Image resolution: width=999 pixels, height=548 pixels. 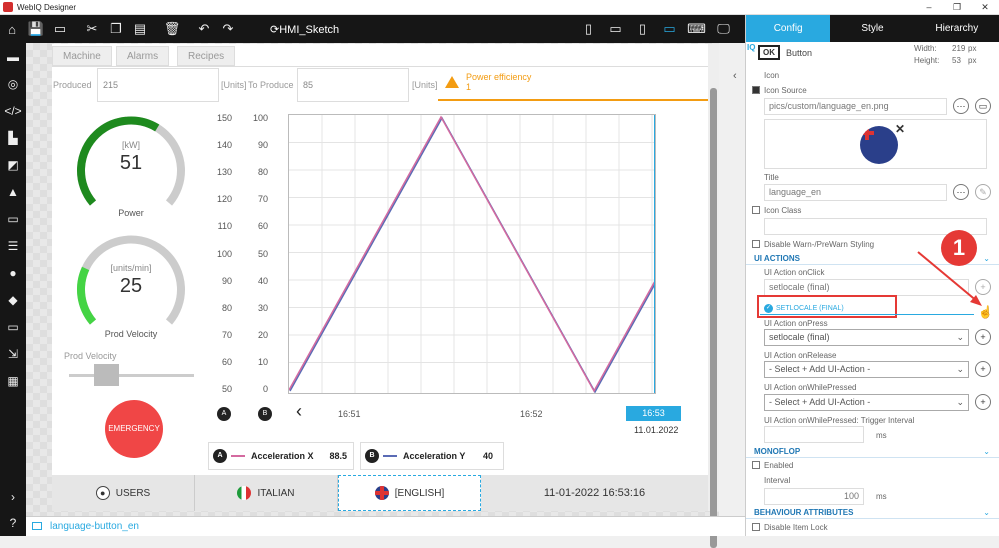 I want to click on laptop-icon: ⌨, so click(x=696, y=29).